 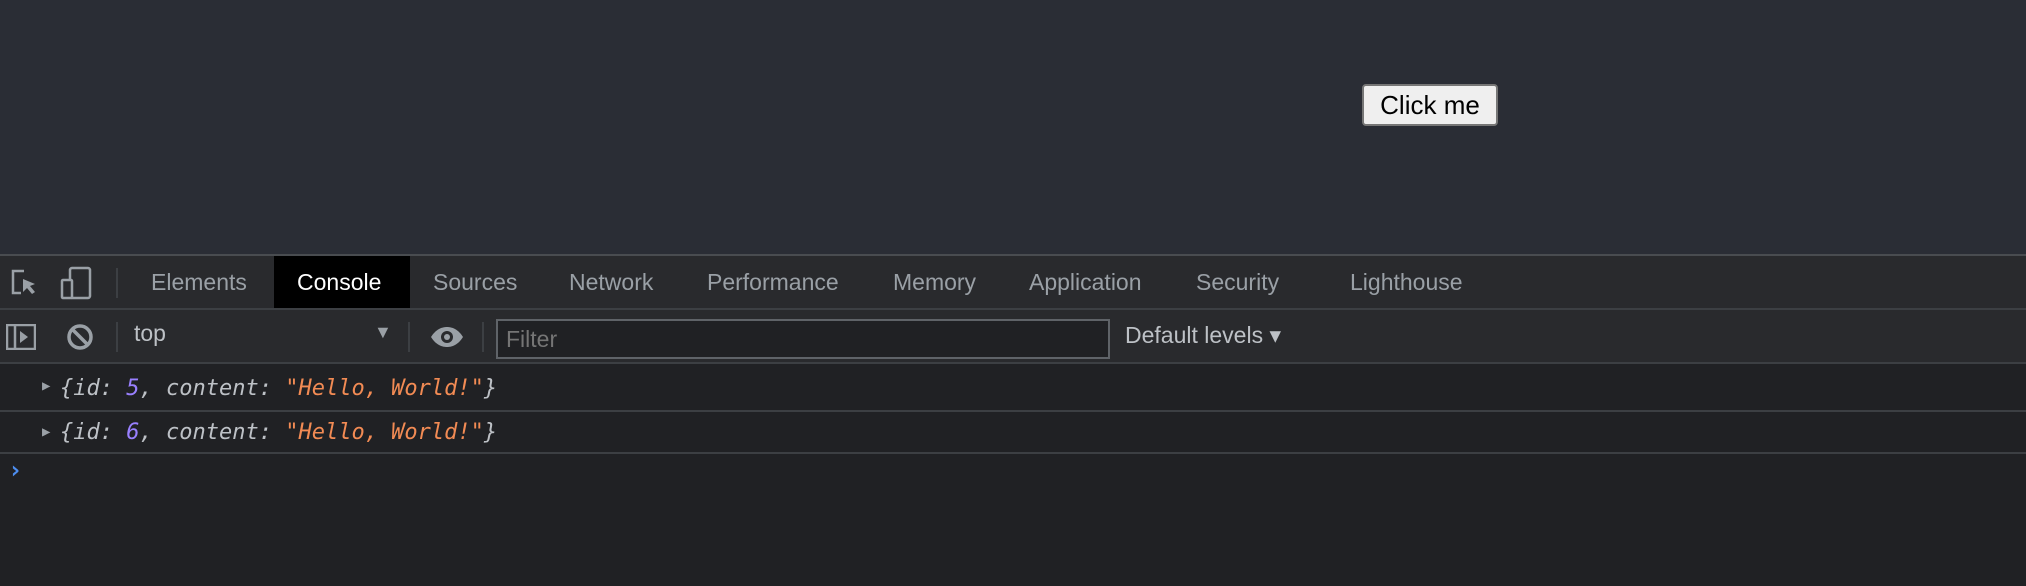 I want to click on console-message: ▶ {id: 6, content: "Hello, World!"}, so click(x=1013, y=433).